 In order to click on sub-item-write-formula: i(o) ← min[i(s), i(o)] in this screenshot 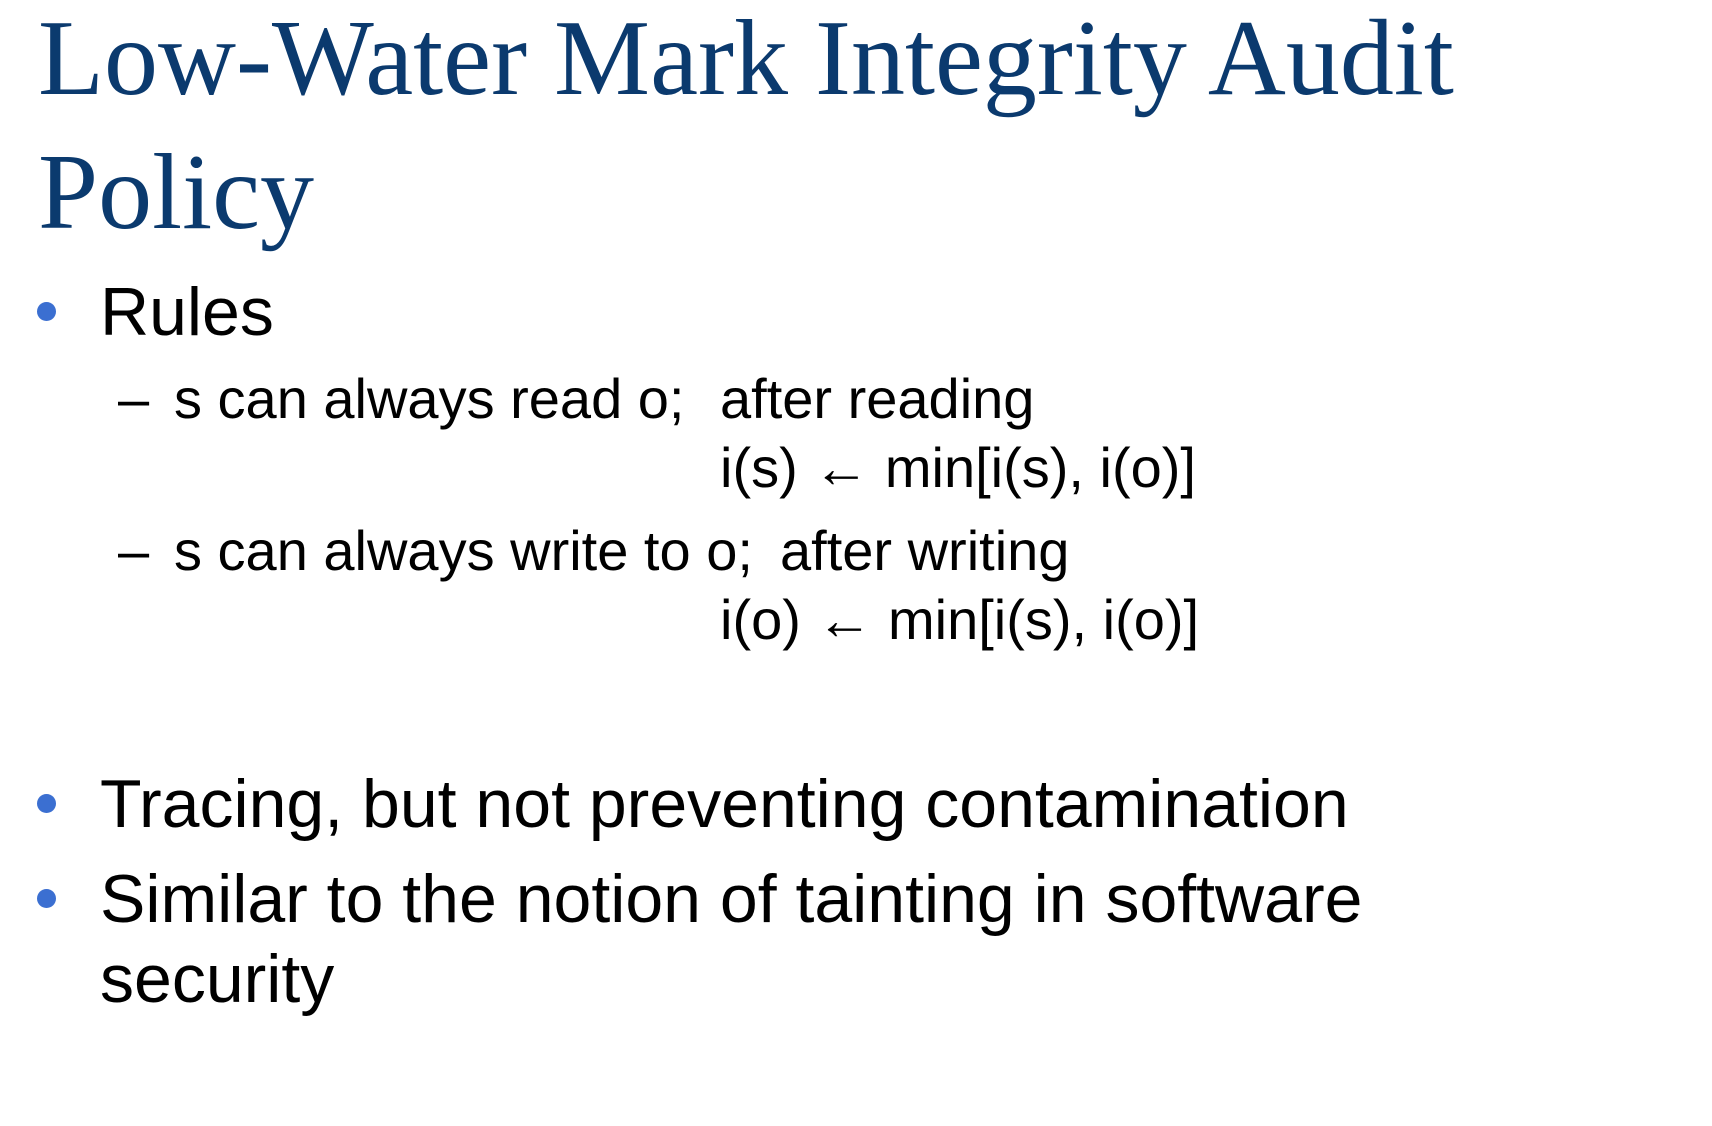, I will do `click(960, 619)`.